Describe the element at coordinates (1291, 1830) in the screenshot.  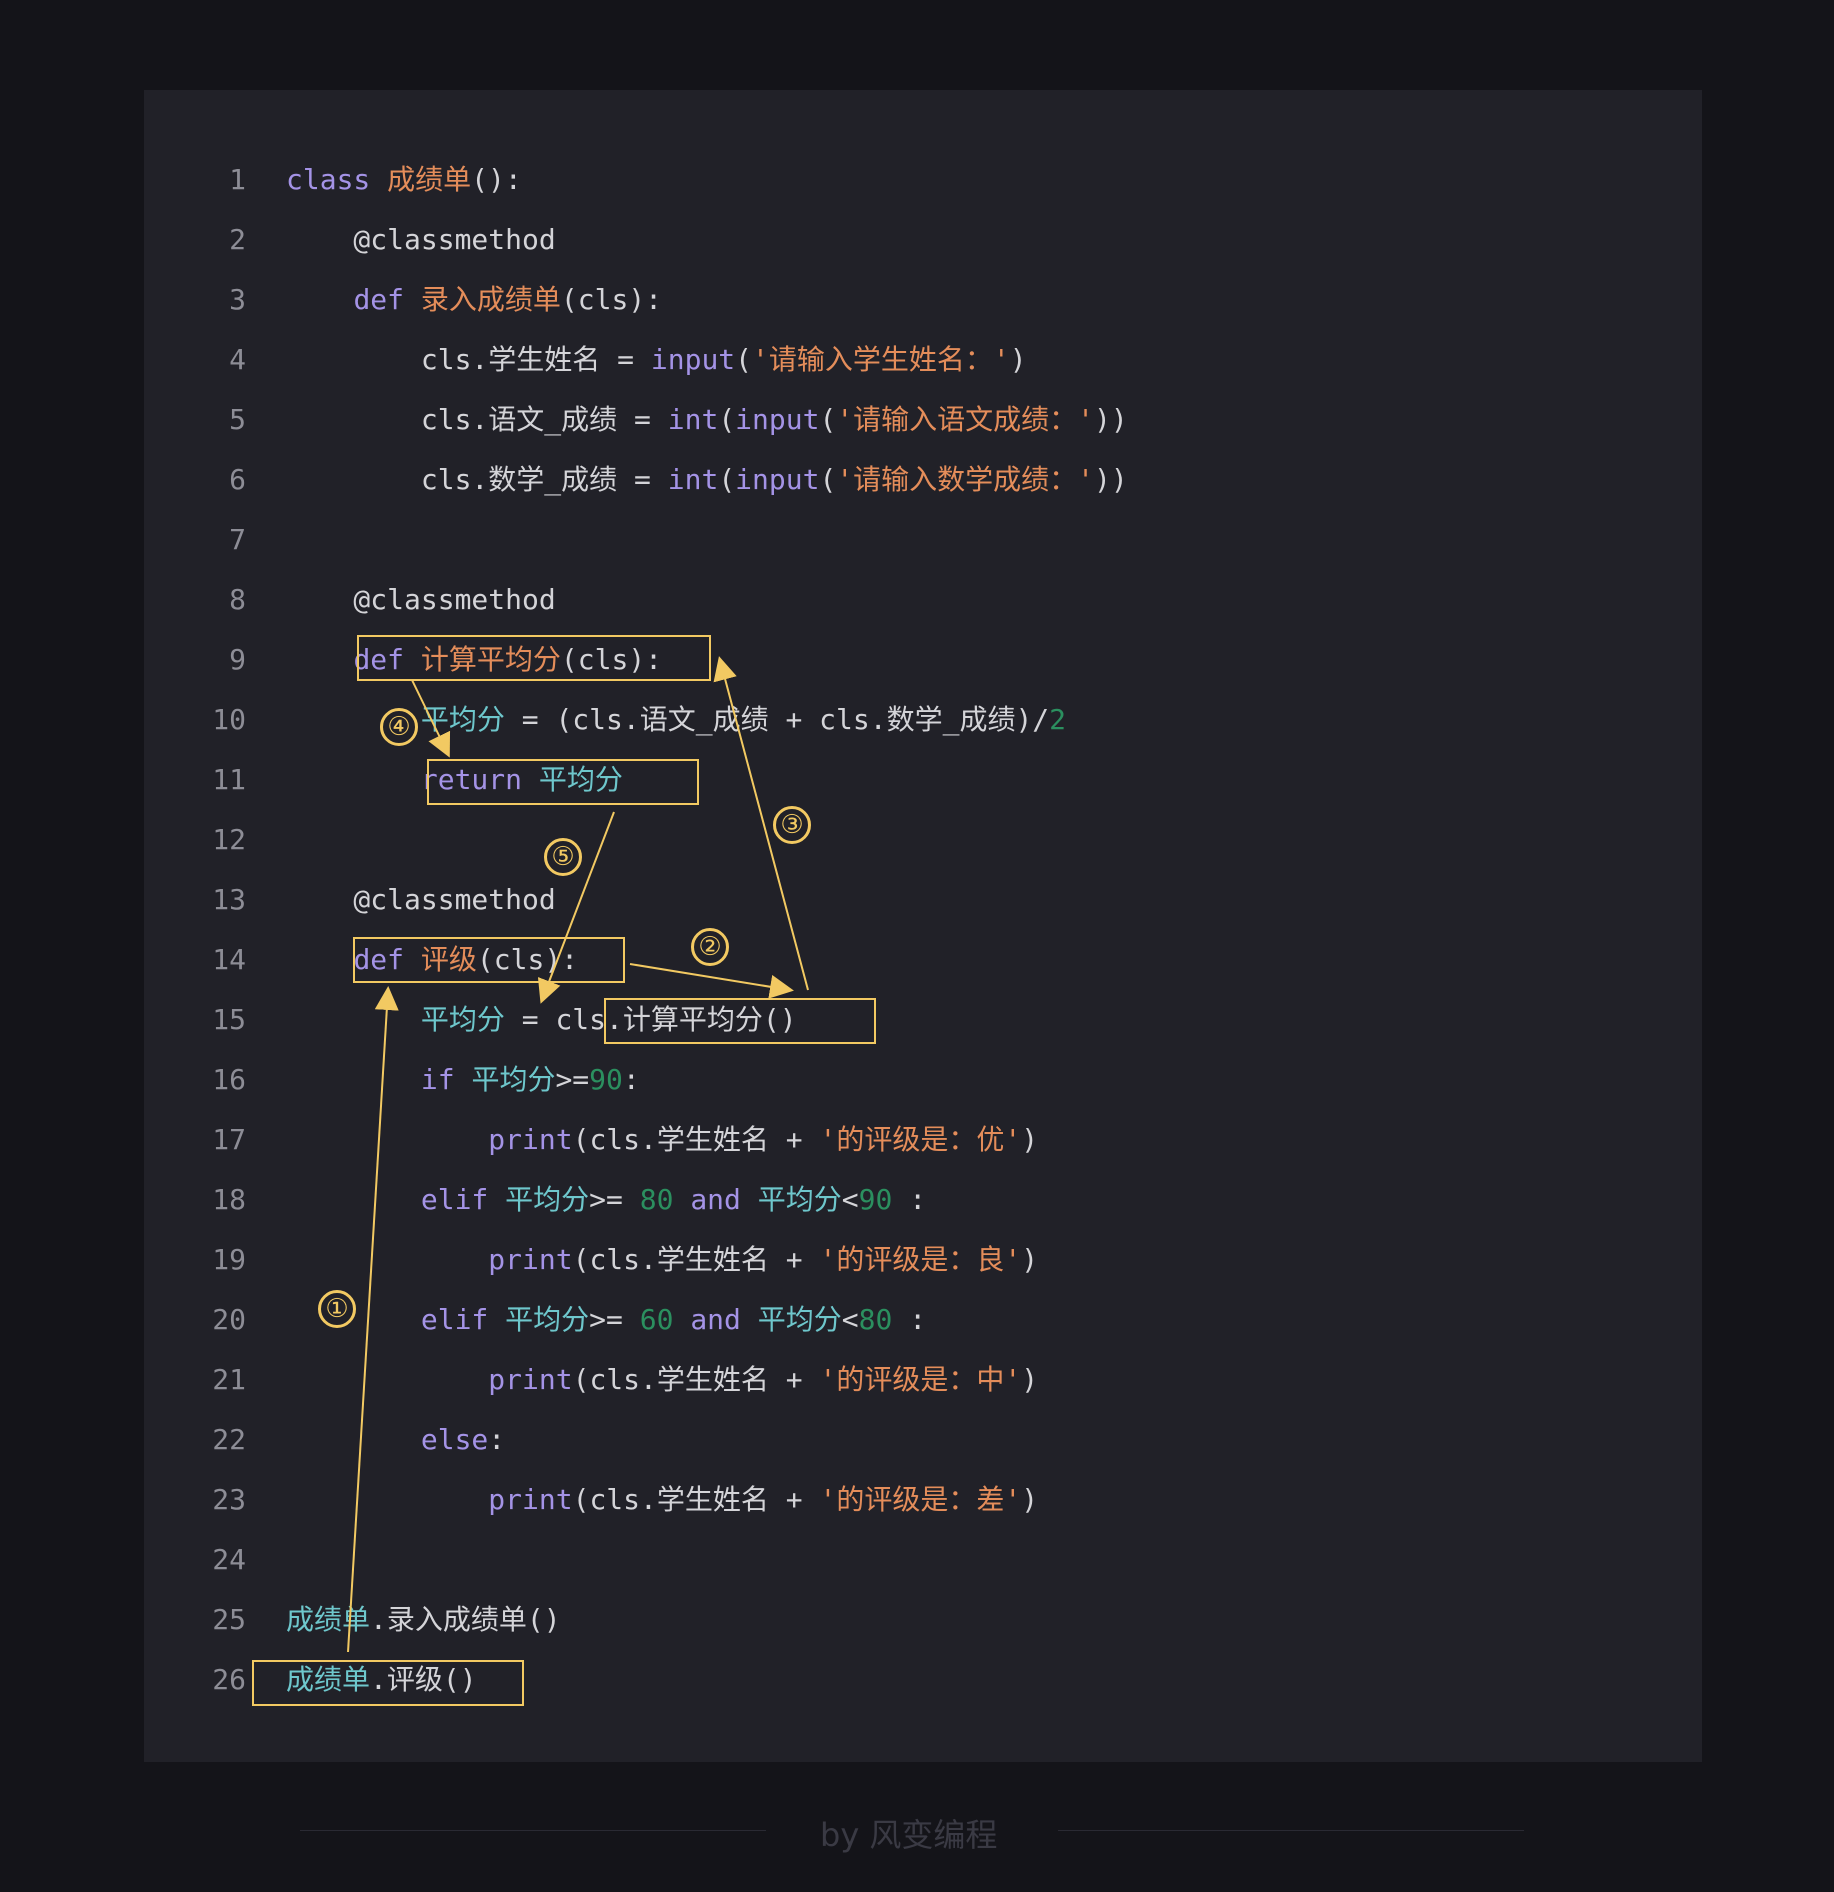
I see `footer-divider-right` at that location.